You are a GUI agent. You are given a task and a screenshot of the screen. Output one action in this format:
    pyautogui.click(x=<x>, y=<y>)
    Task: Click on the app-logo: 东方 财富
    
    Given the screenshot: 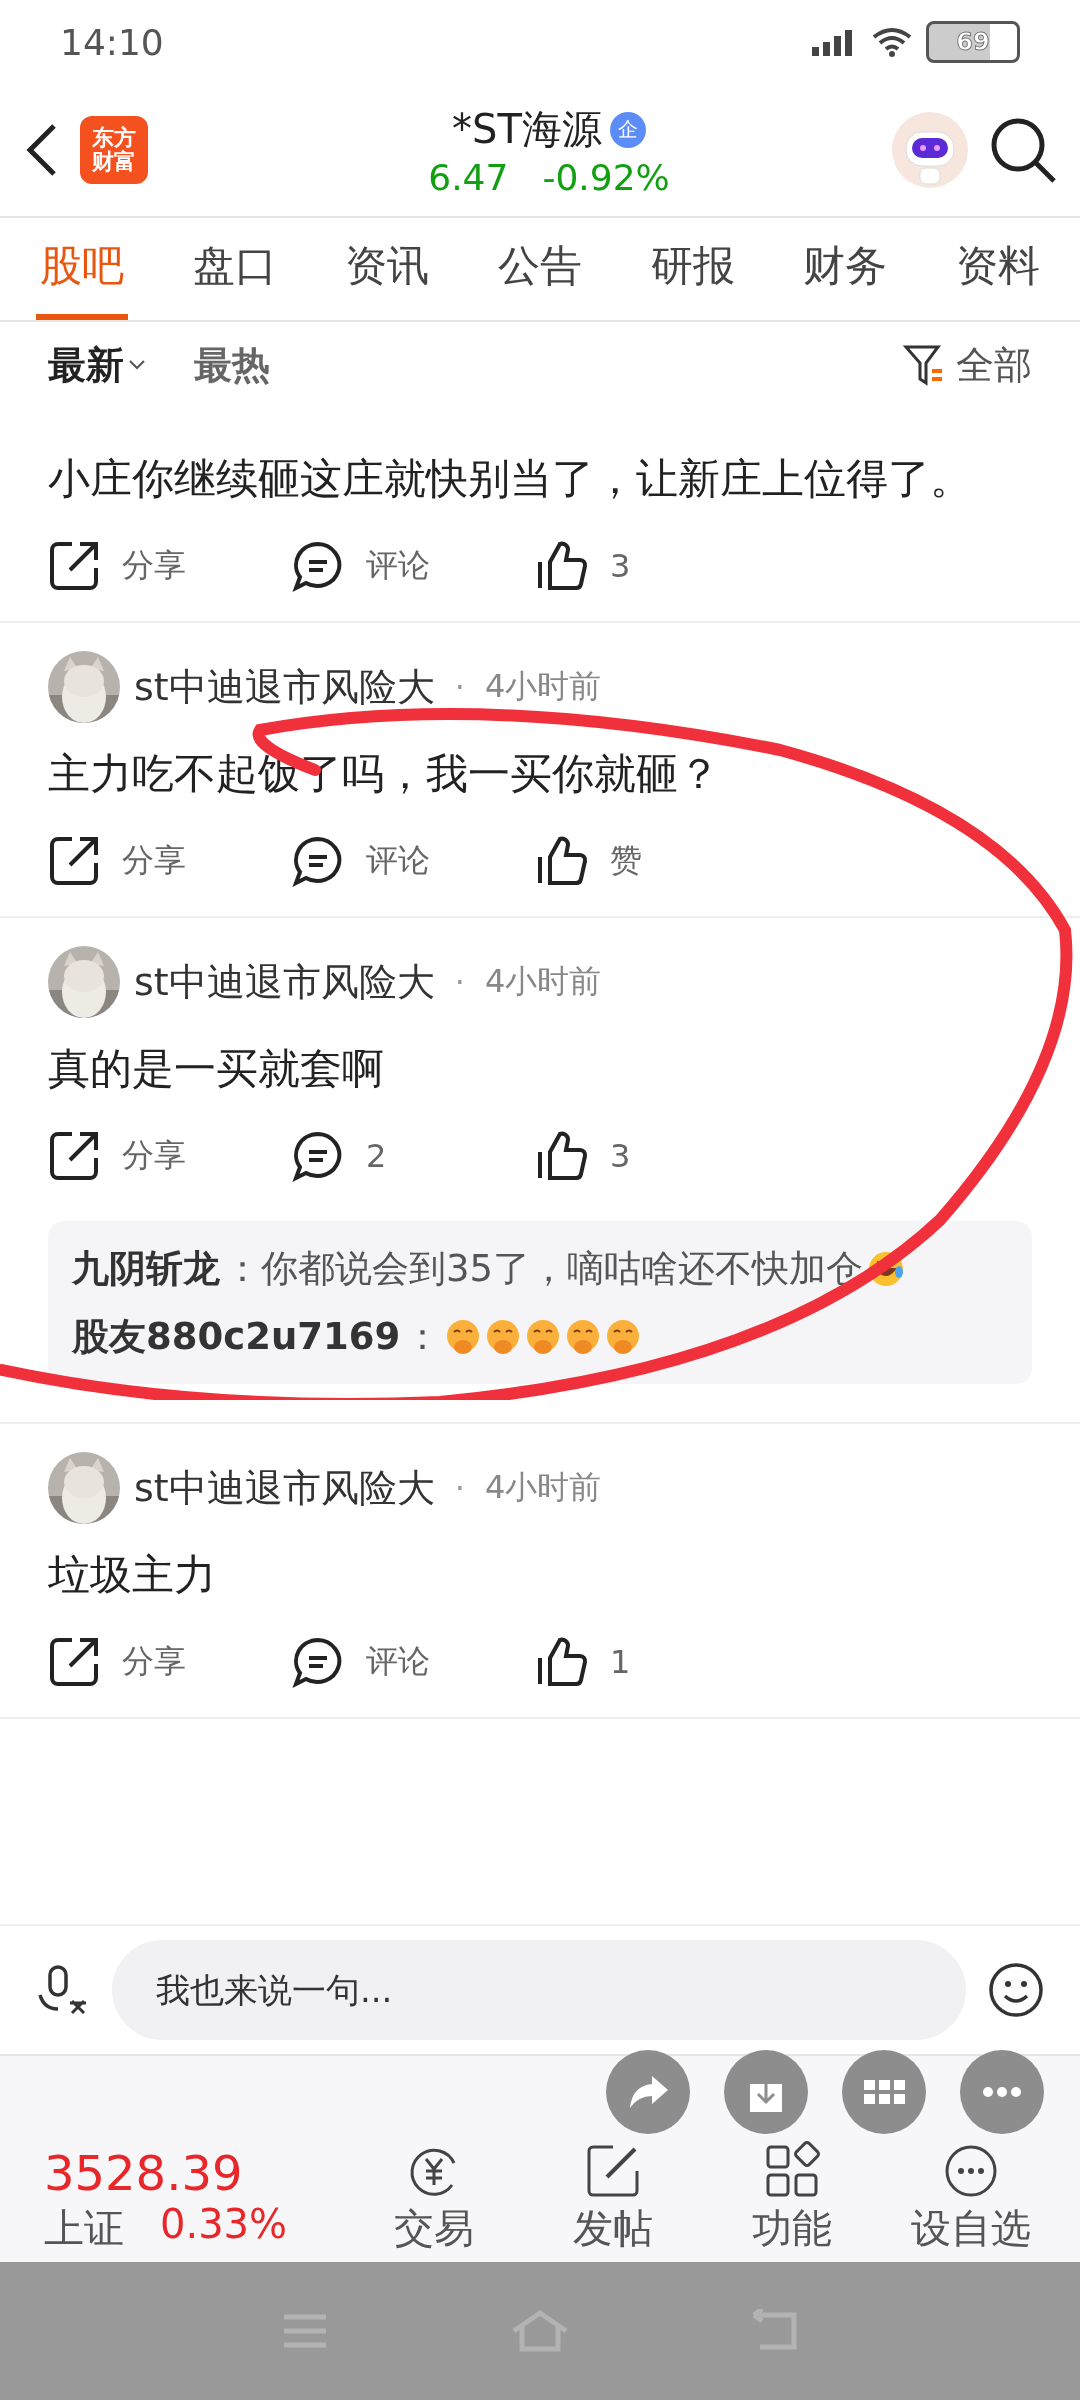 What is the action you would take?
    pyautogui.click(x=114, y=150)
    